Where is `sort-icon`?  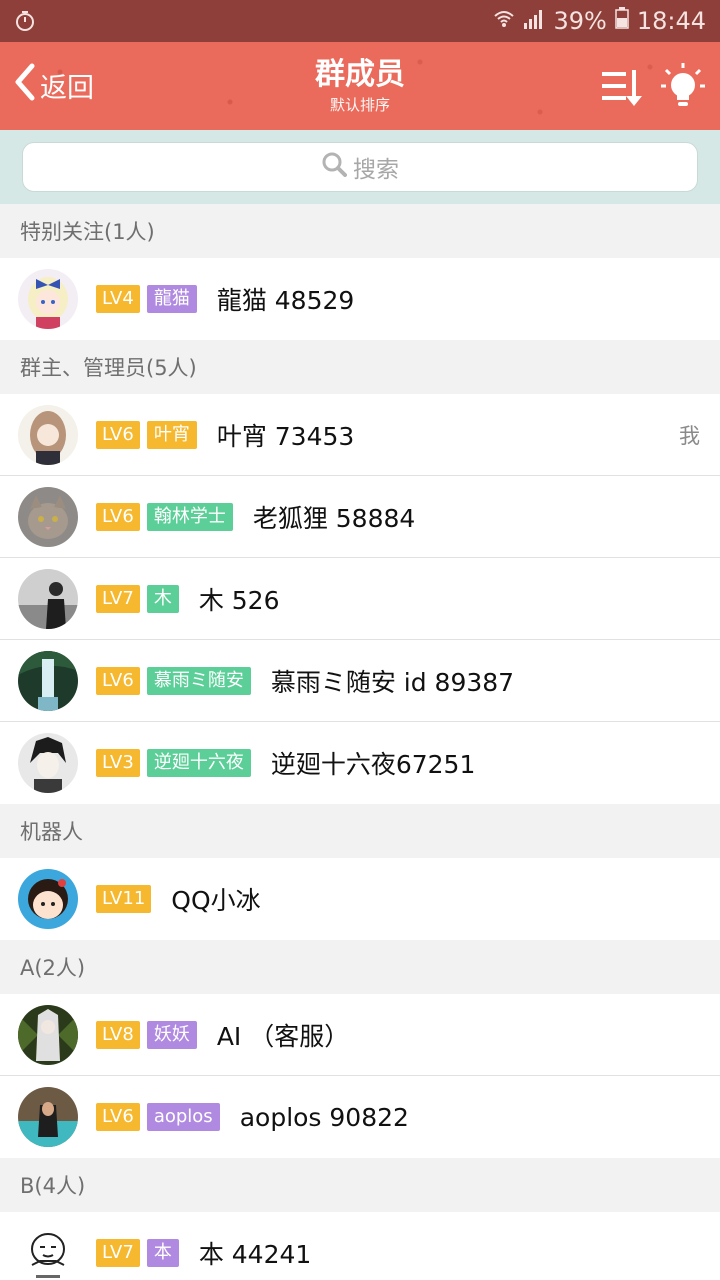
sort-icon is located at coordinates (622, 92).